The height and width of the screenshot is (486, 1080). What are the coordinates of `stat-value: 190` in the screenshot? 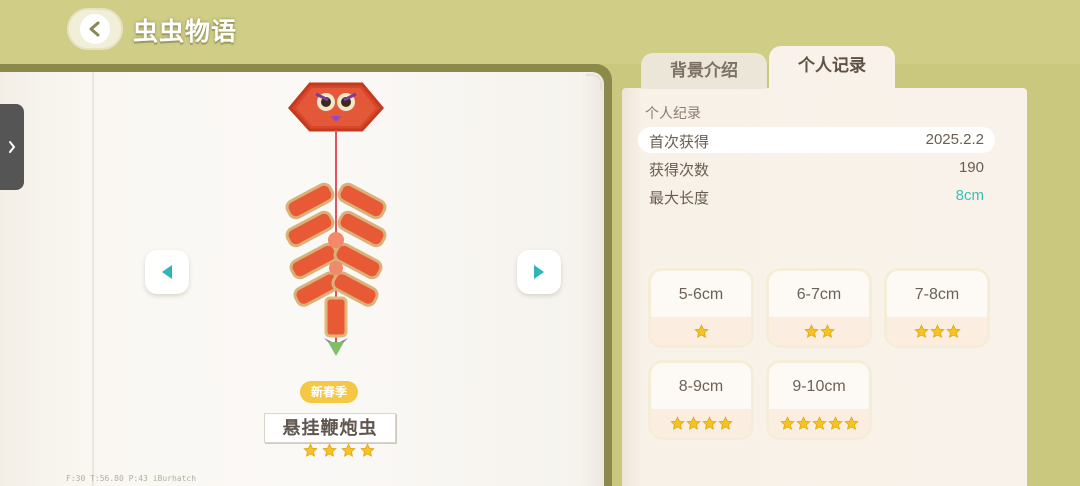 It's located at (971, 167).